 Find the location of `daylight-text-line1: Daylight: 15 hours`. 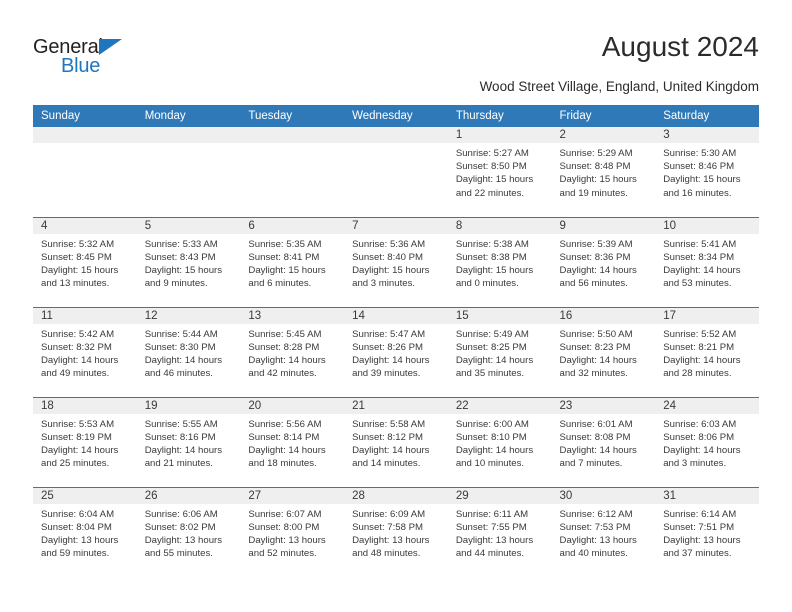

daylight-text-line1: Daylight: 15 hours is located at coordinates (183, 270).